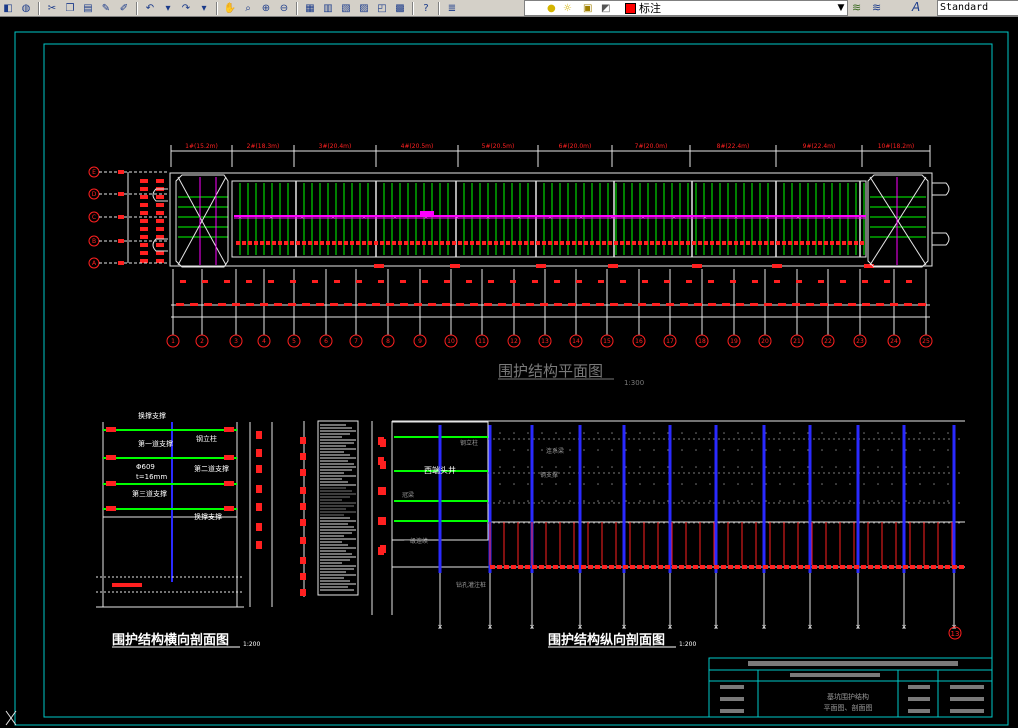 Image resolution: width=1018 pixels, height=728 pixels. Describe the element at coordinates (106, 8) in the screenshot. I see `match-properties-icon: ✎` at that location.